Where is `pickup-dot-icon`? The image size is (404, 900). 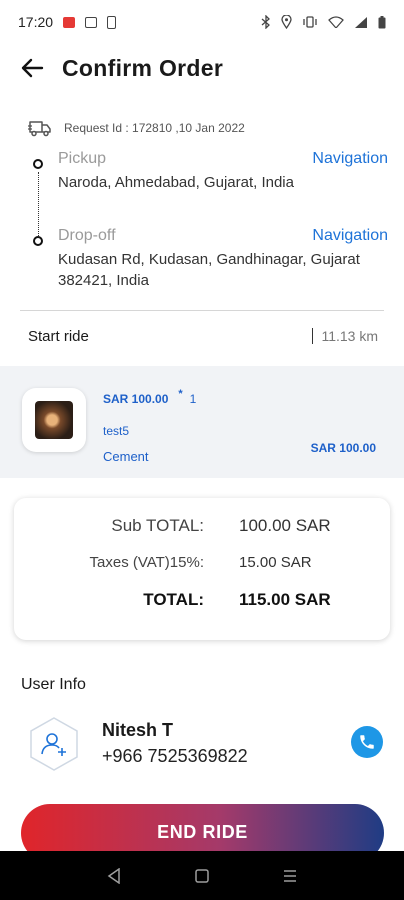
pickup-dot-icon is located at coordinates (38, 164).